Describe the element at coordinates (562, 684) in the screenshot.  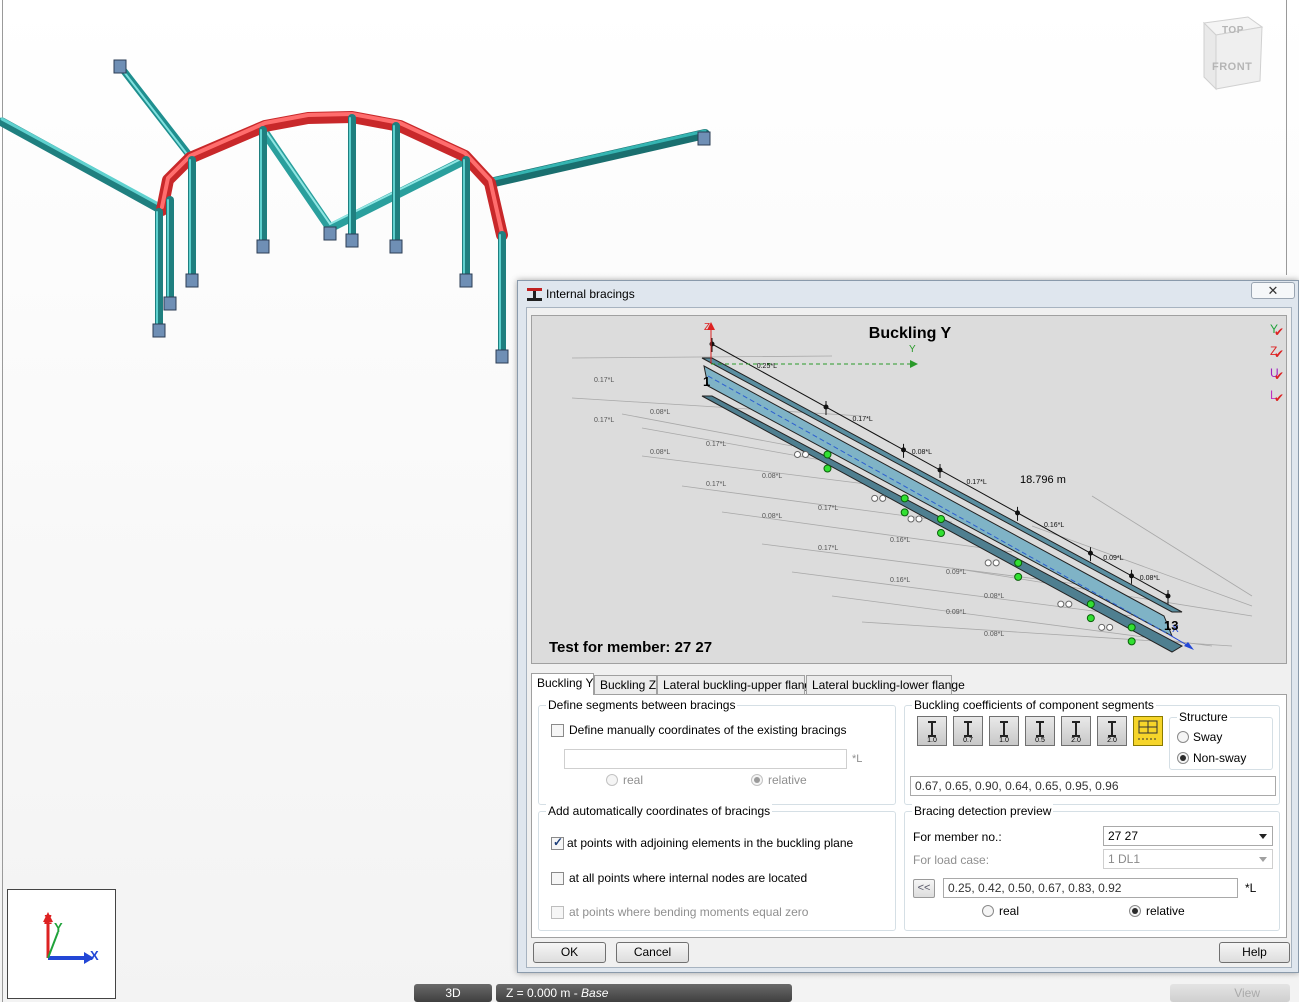
I see `tab-buckling-y: Buckling Y` at that location.